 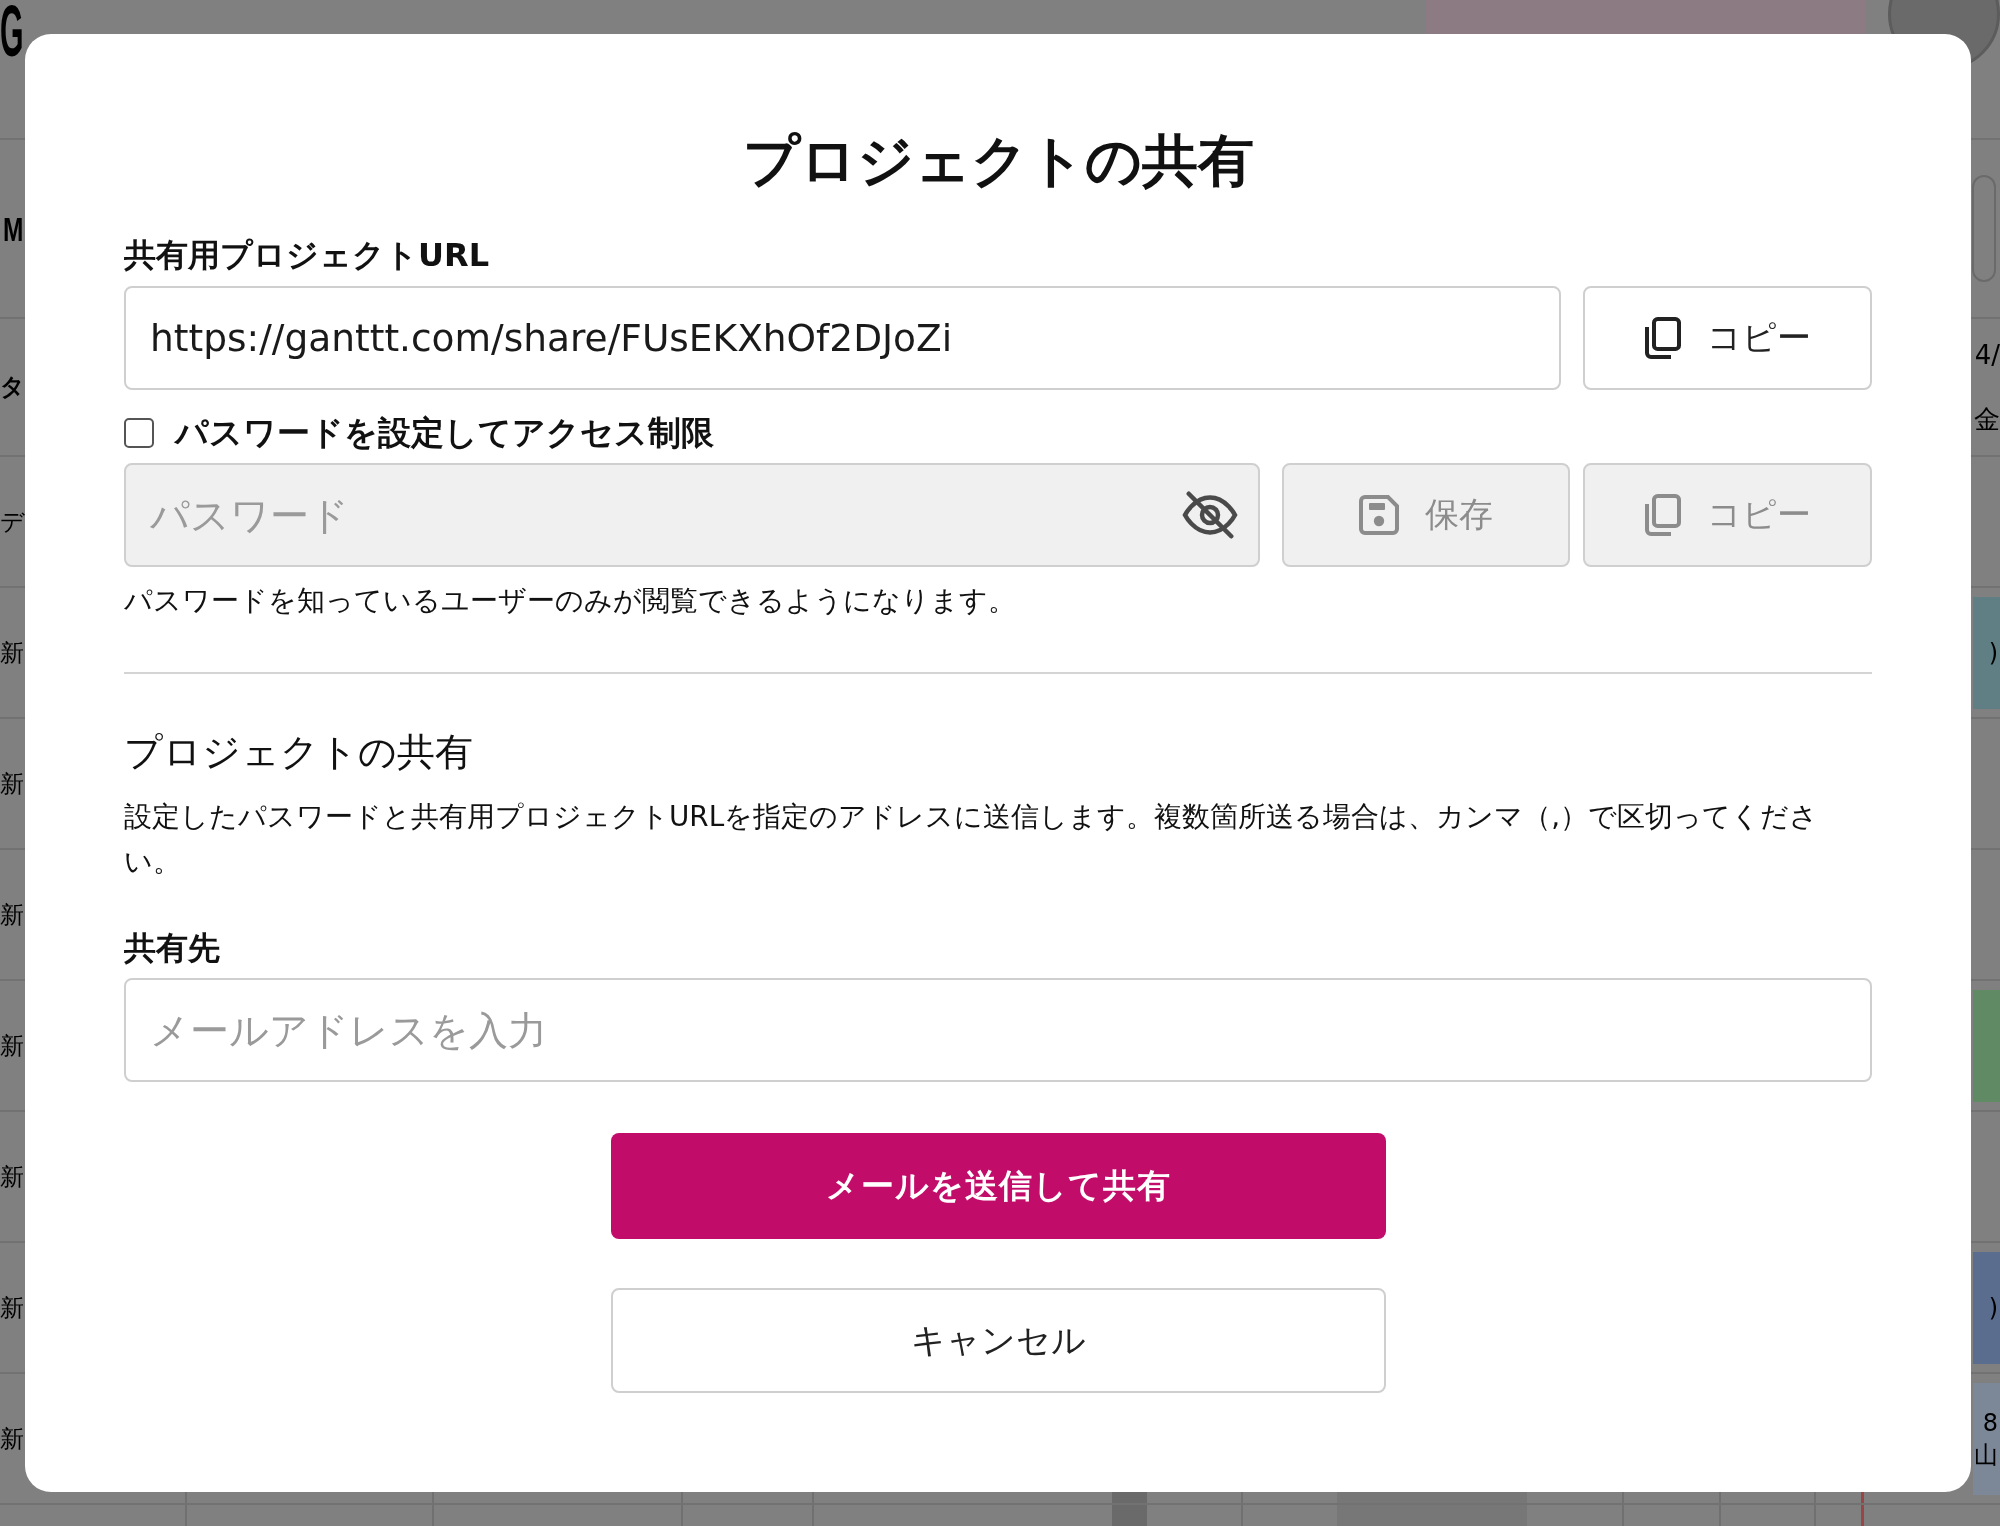 I want to click on url-field: https://ganttt.com/share/FUsEKXhOf2DJoZi, so click(x=842, y=338).